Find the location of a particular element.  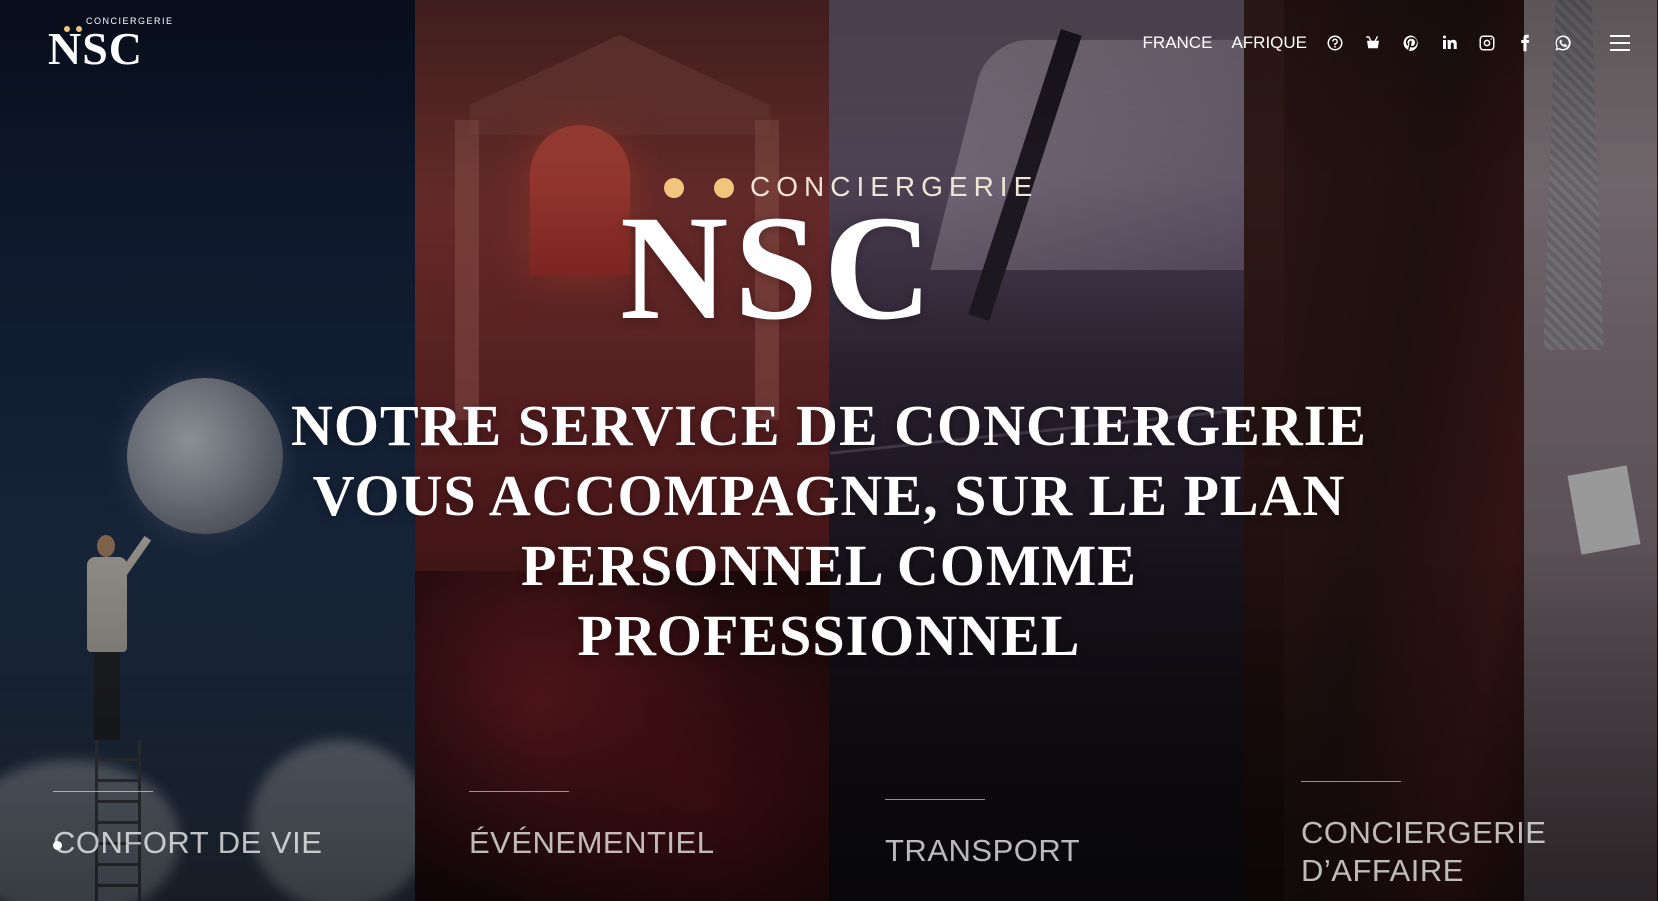

headline-line-3: personnel comme professionnel is located at coordinates (829, 600).